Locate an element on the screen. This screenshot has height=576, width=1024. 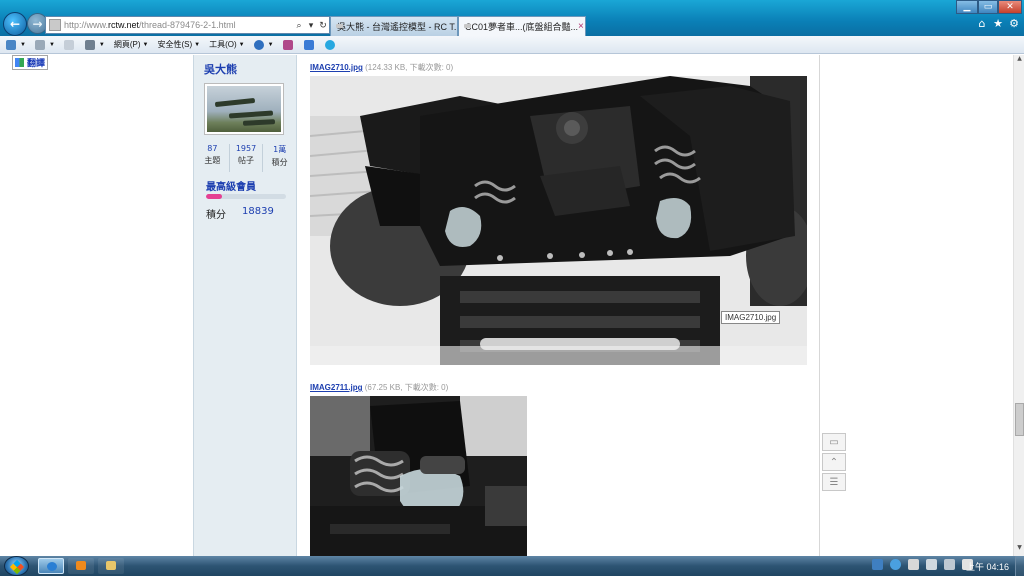
media-player-icon is located at coordinates (81, 565).